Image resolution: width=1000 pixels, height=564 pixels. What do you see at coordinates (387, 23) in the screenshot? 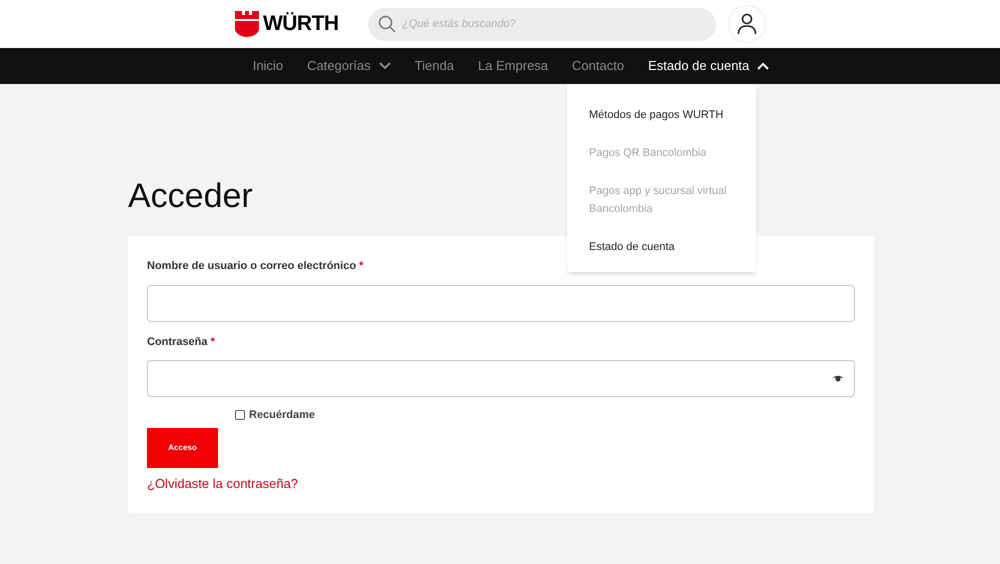
I see `search-icon` at bounding box center [387, 23].